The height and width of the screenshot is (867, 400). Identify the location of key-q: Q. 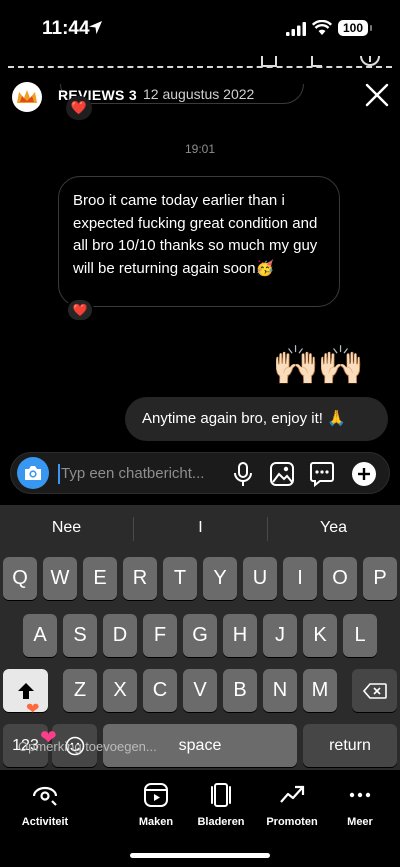
(20, 578).